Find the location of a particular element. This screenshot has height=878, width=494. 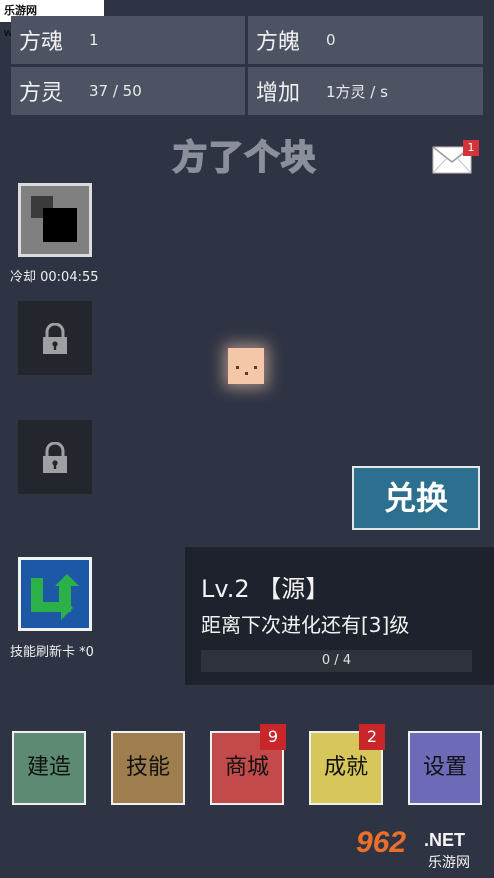

settings-button: 设置 is located at coordinates (445, 768).